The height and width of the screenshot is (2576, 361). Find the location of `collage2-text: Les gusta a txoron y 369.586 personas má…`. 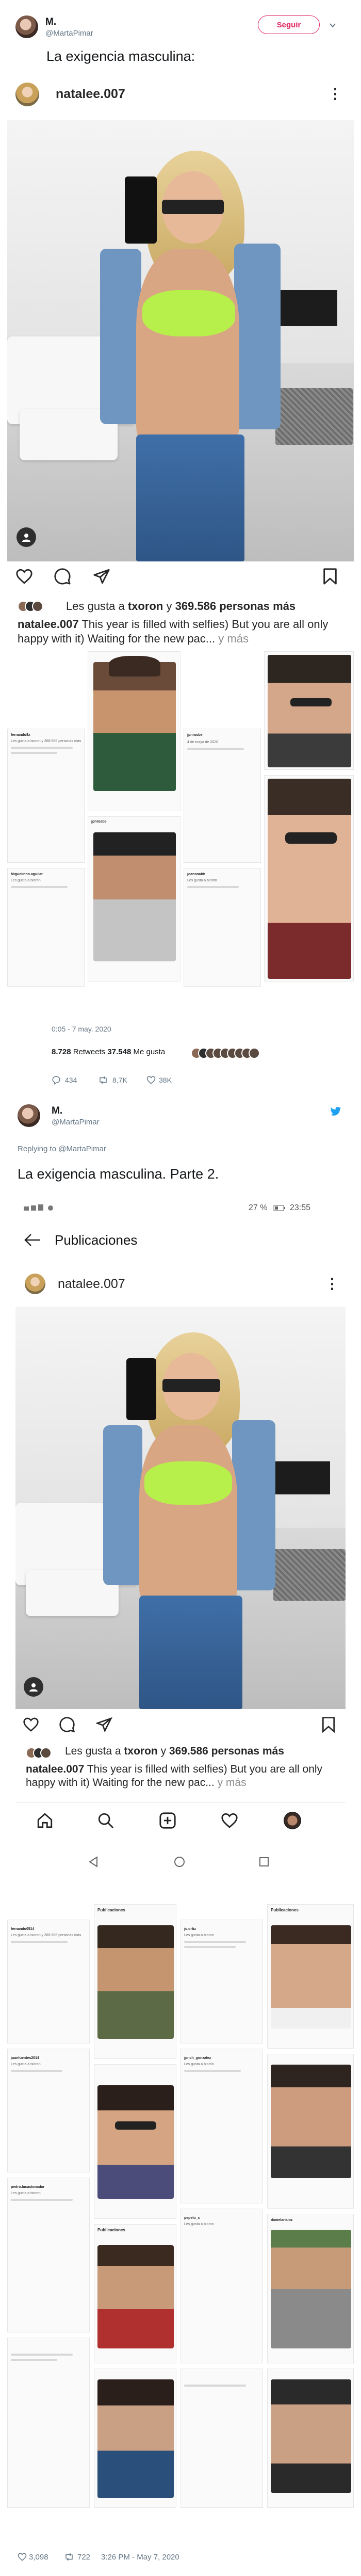

collage2-text: Les gusta a txoron y 369.586 personas má… is located at coordinates (46, 1936).